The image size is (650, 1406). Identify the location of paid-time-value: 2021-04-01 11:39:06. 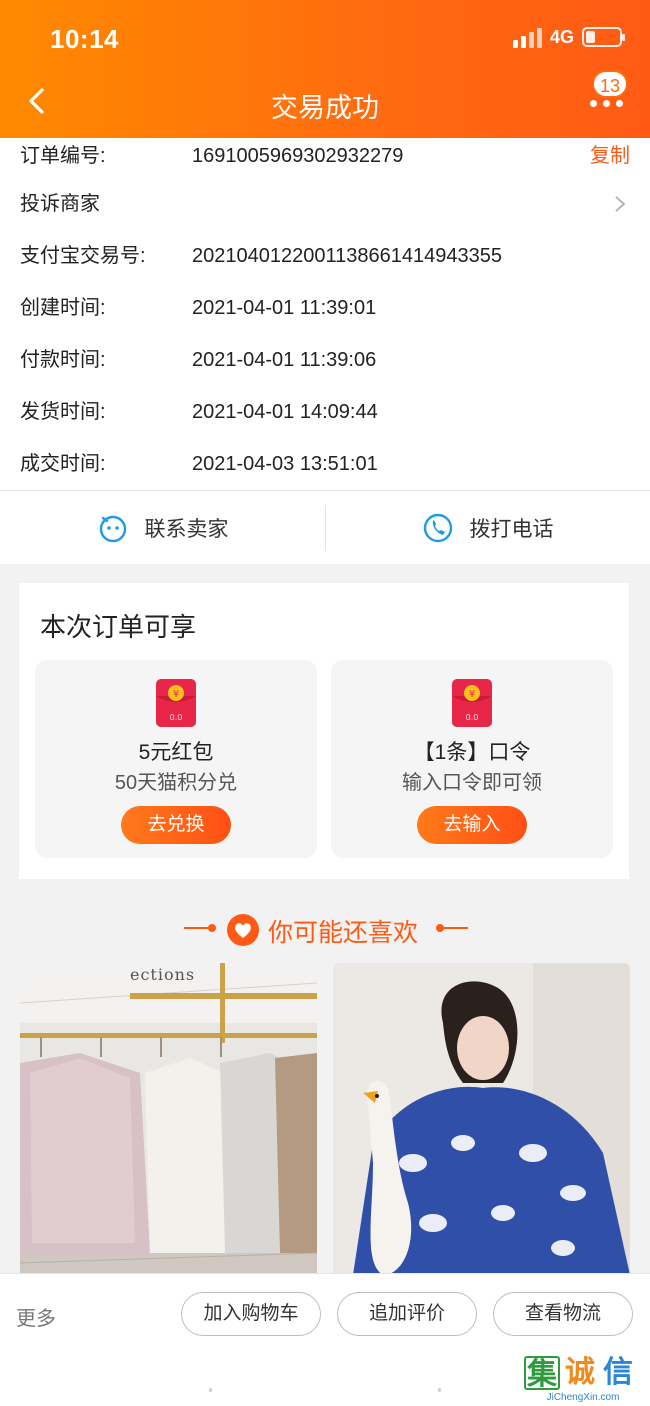
(284, 360).